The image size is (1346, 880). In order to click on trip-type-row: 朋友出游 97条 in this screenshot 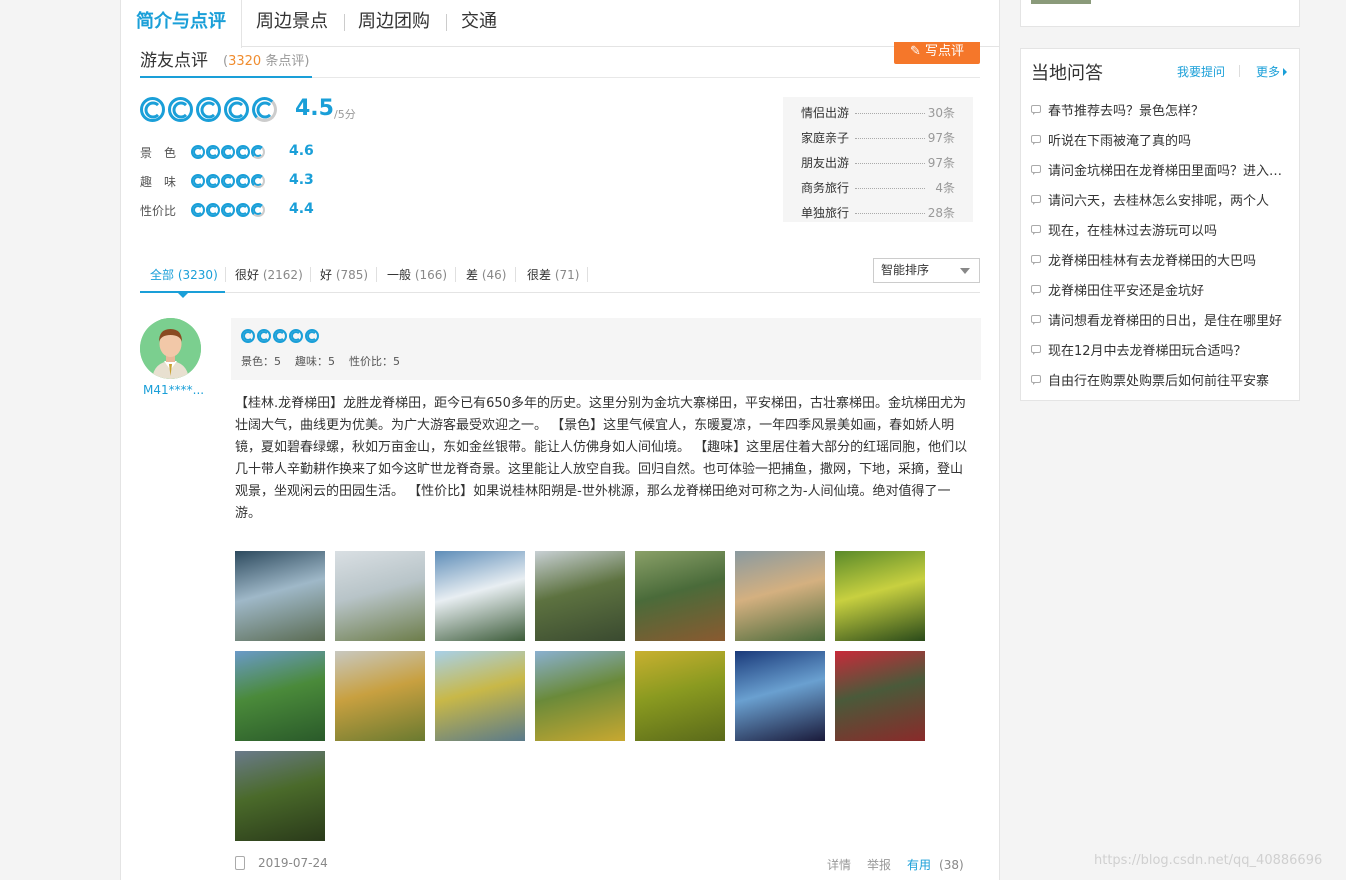, I will do `click(878, 163)`.